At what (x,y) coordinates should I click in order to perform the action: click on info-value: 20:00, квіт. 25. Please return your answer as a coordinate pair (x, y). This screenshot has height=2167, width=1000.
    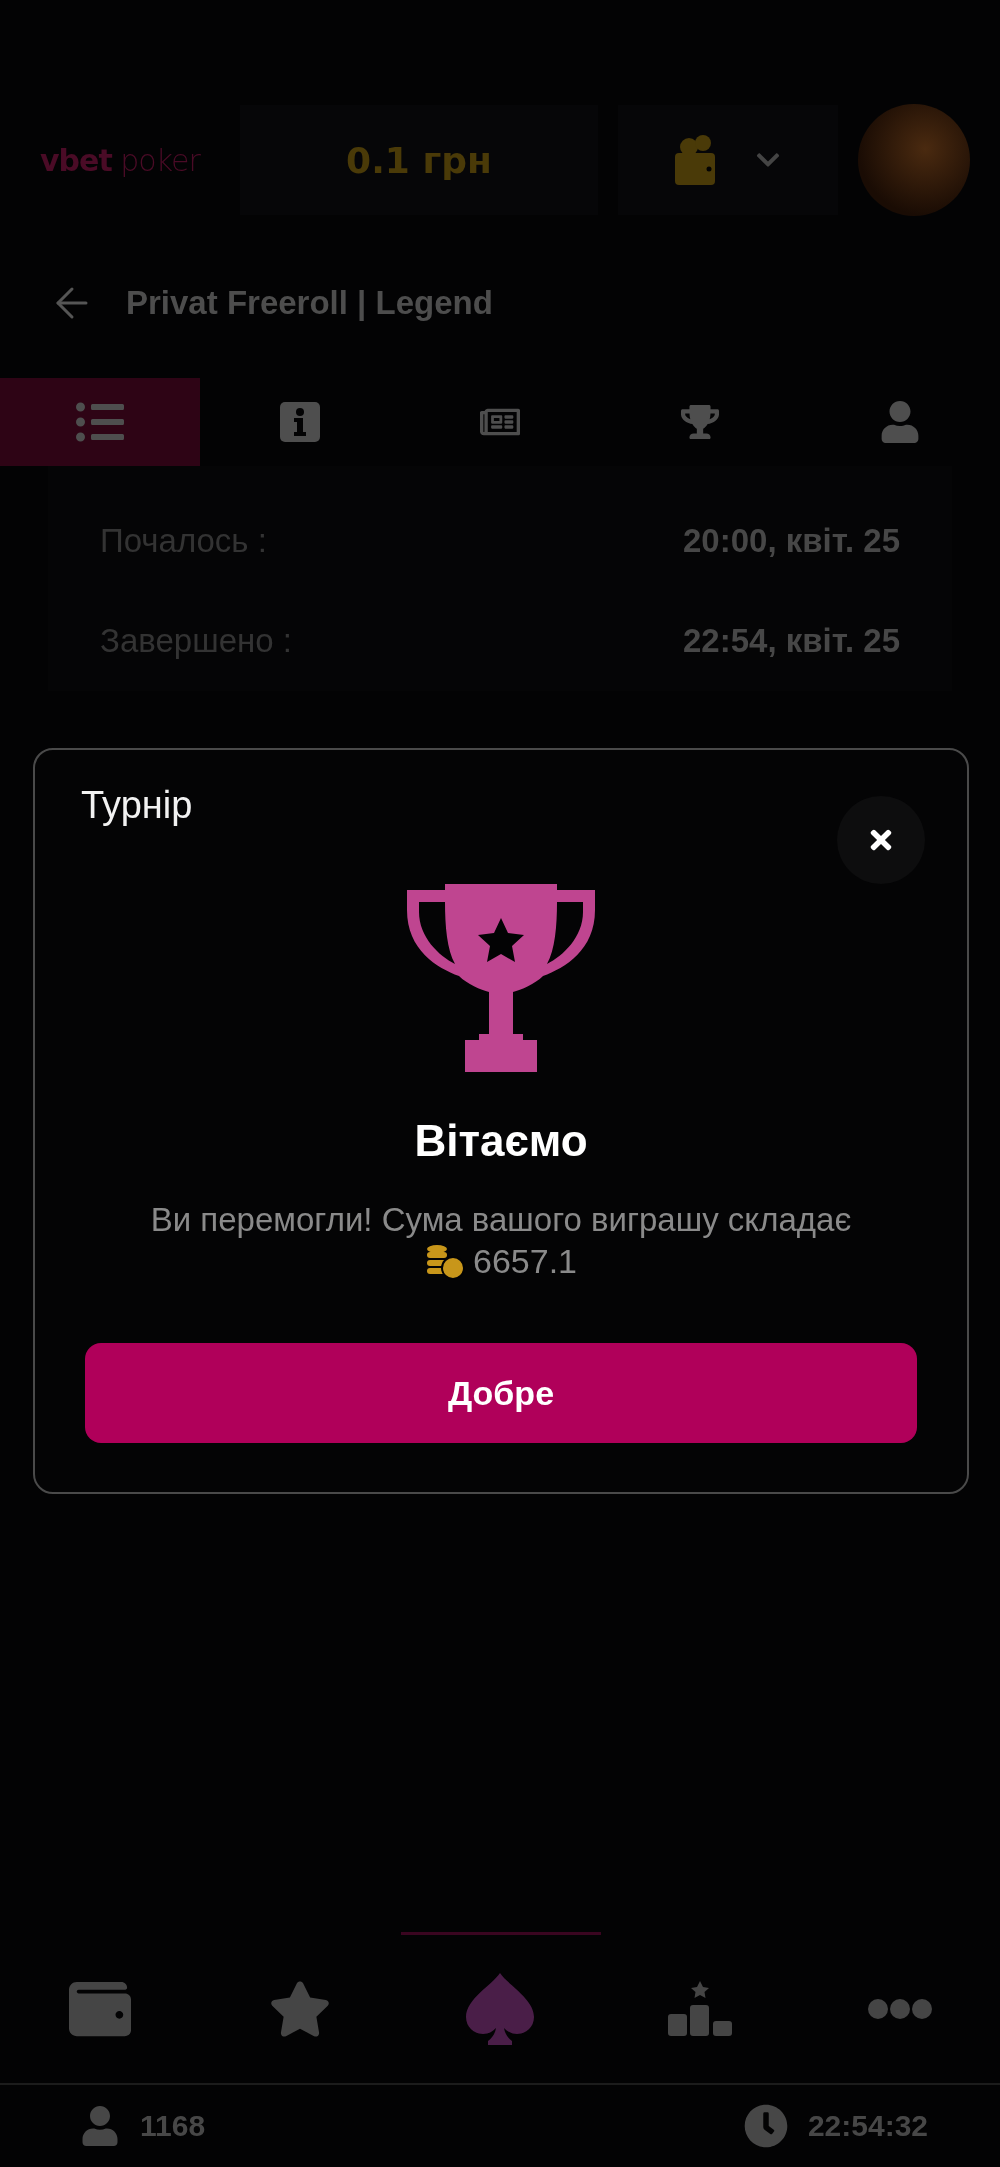
    Looking at the image, I should click on (791, 541).